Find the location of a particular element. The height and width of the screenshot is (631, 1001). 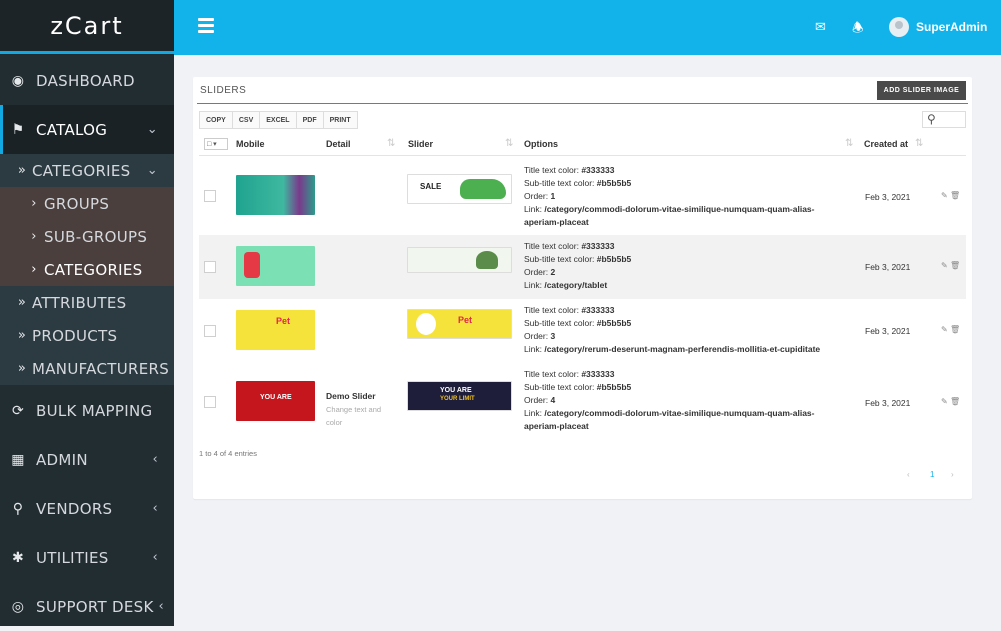

sidebar-item-manufacturers: » MANUFACTURERS is located at coordinates (87, 368).